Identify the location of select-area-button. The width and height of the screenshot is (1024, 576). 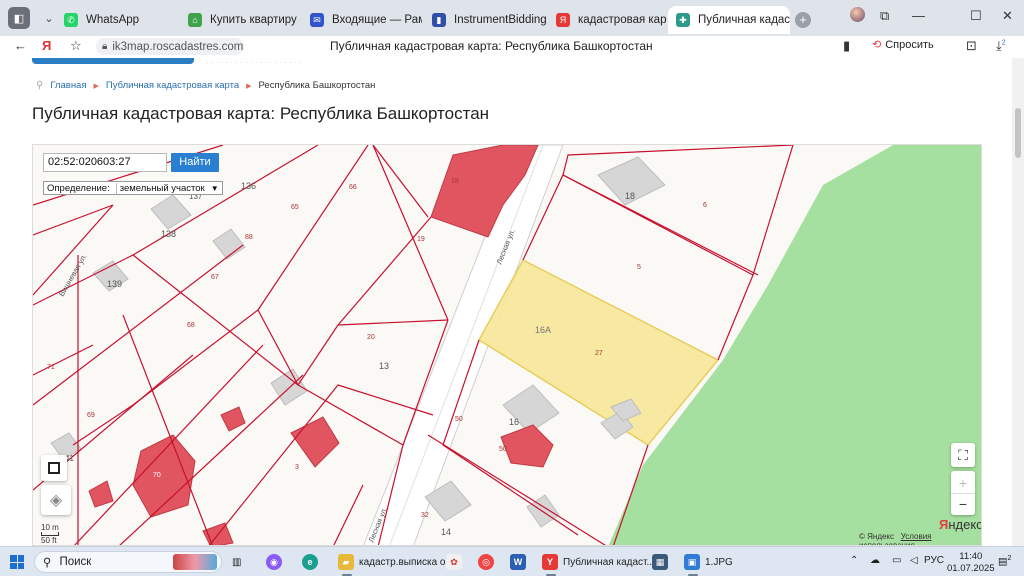
(54, 468).